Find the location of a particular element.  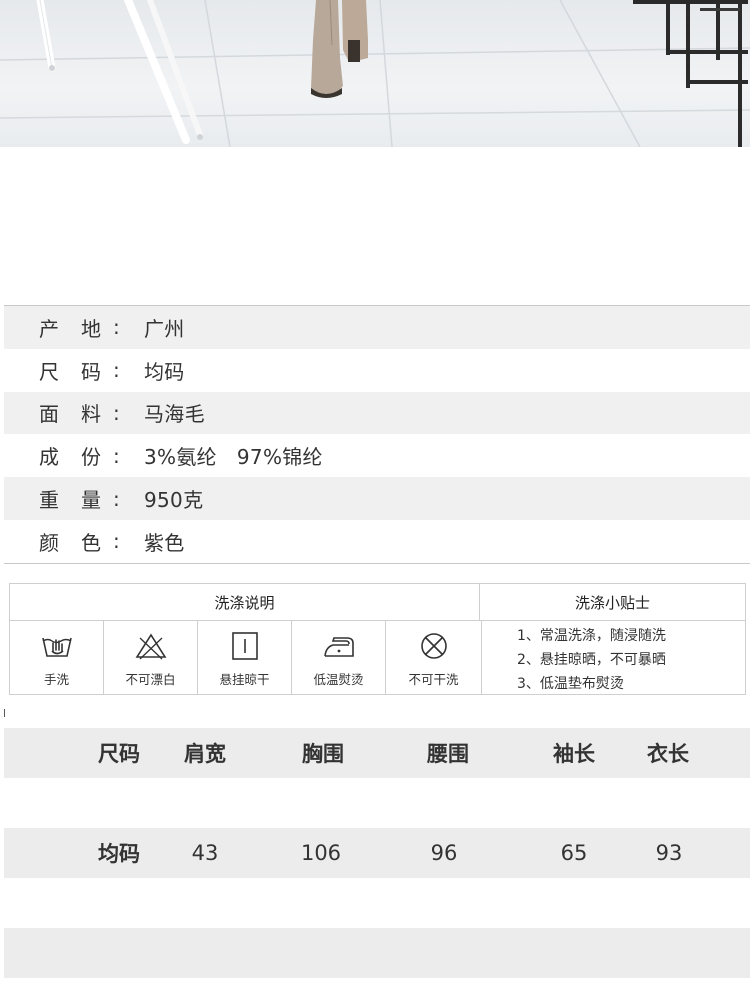

photo-illustration is located at coordinates (375, 73).